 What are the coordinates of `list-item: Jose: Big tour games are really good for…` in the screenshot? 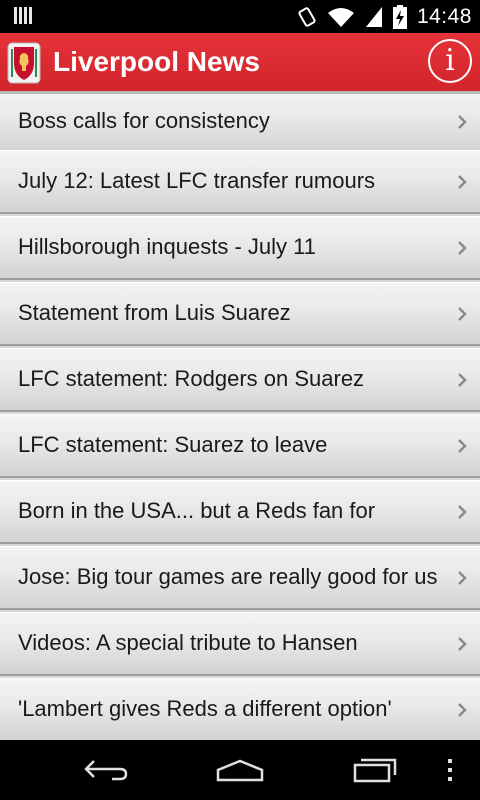 It's located at (240, 578).